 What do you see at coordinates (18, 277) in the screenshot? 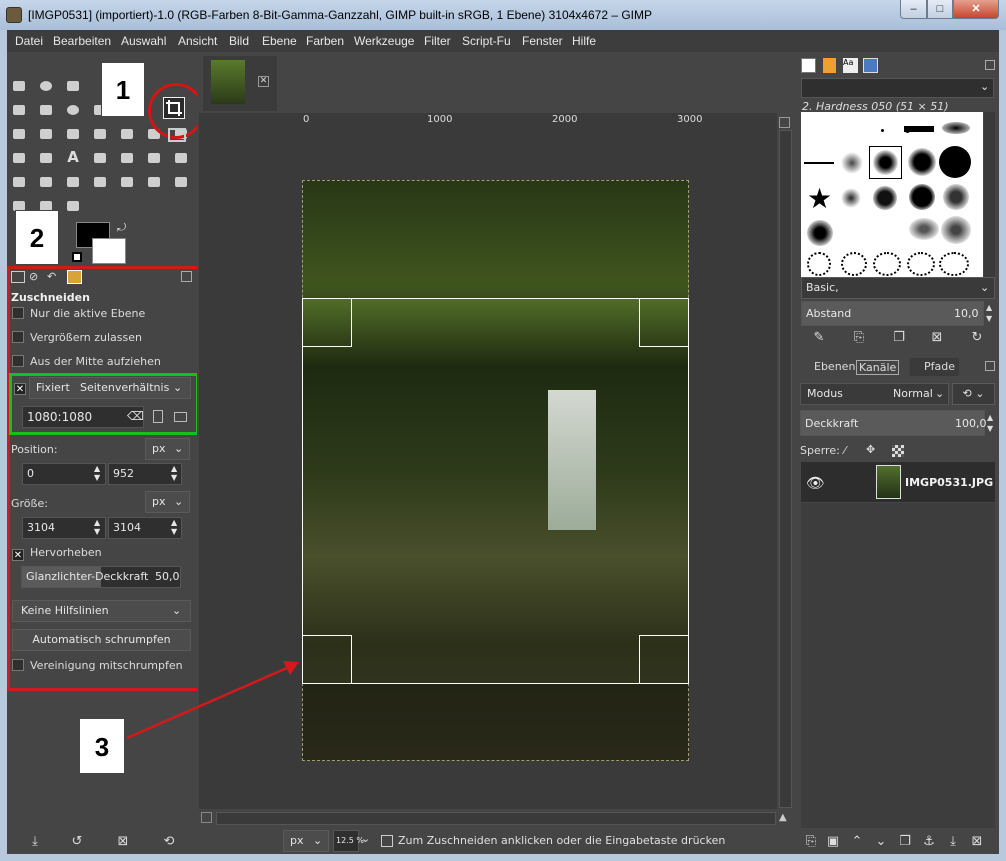
I see `tool-options-tab-icon` at bounding box center [18, 277].